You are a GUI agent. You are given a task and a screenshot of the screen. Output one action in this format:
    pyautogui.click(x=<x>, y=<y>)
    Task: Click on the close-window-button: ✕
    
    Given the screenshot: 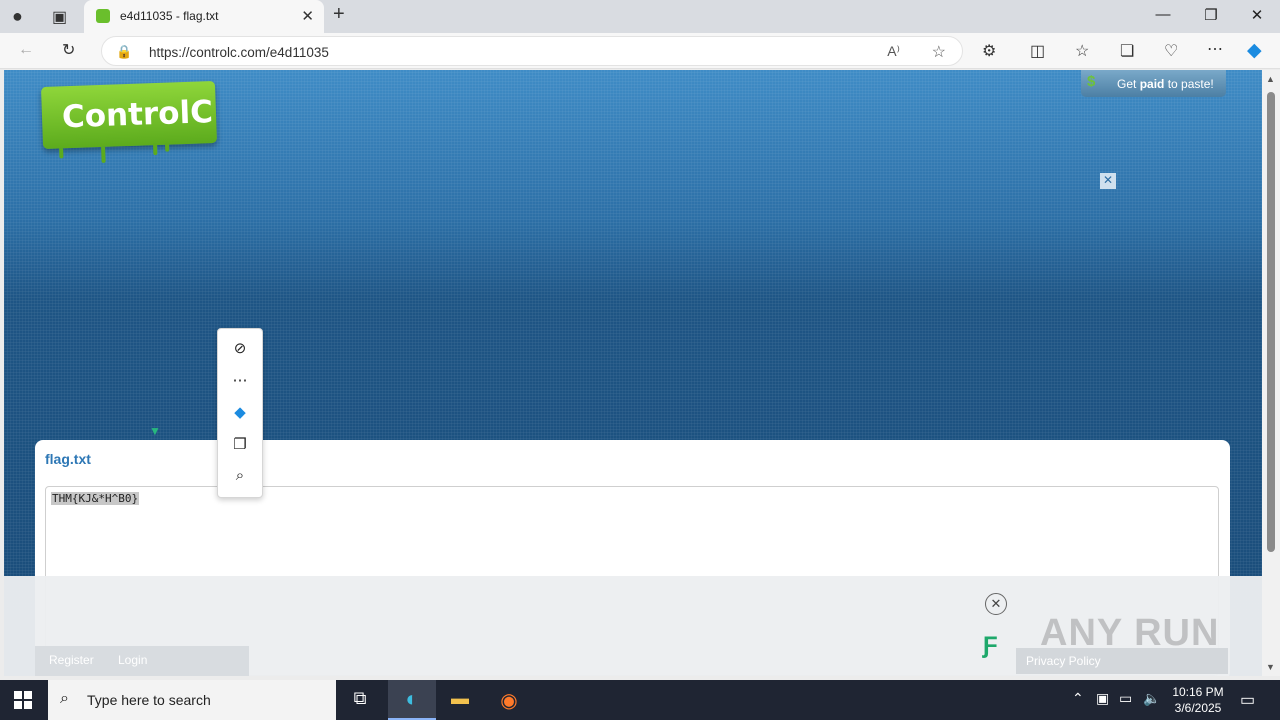 What is the action you would take?
    pyautogui.click(x=1257, y=15)
    